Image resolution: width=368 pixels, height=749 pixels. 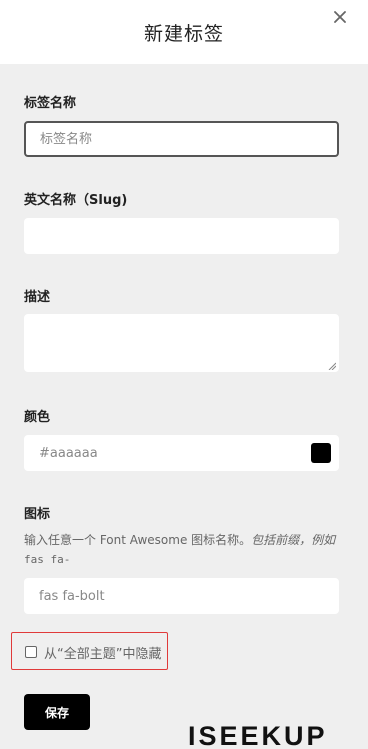 I want to click on save-button: 保存, so click(x=57, y=712).